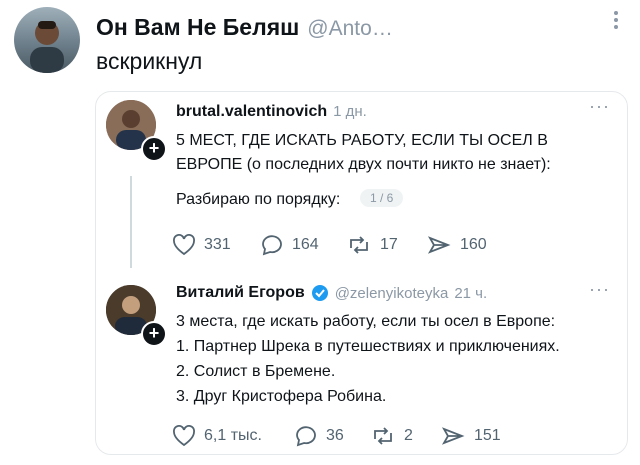 The height and width of the screenshot is (465, 640). What do you see at coordinates (233, 435) in the screenshot?
I see `post2-likes-count: 6,1 тыс.` at bounding box center [233, 435].